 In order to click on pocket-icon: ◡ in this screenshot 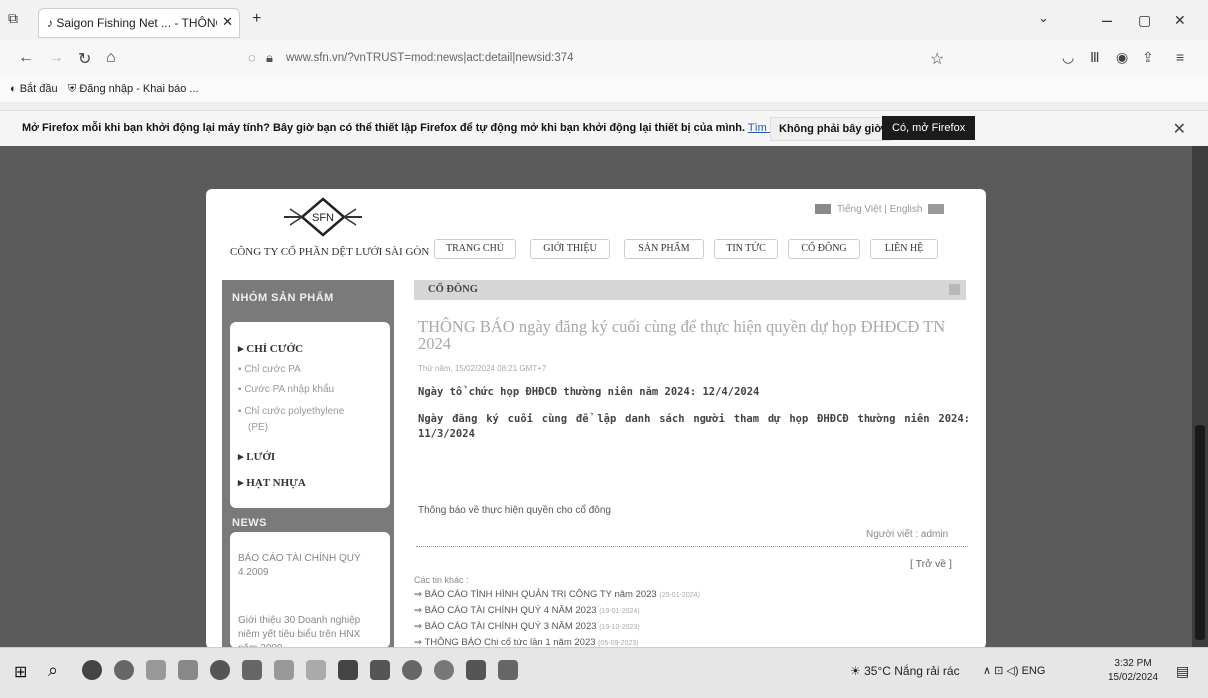, I will do `click(1068, 57)`.